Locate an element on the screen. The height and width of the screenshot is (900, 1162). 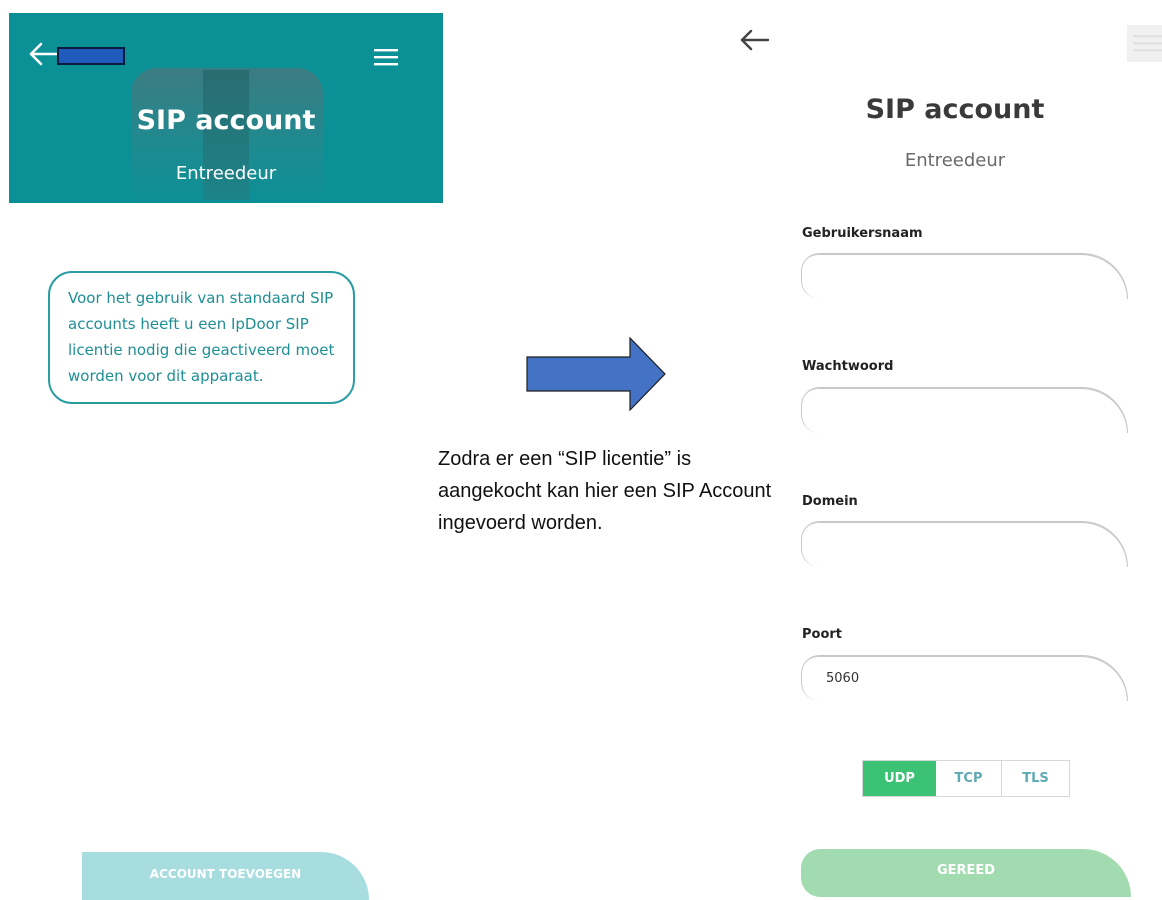
right-arrow-icon is located at coordinates (596, 374).